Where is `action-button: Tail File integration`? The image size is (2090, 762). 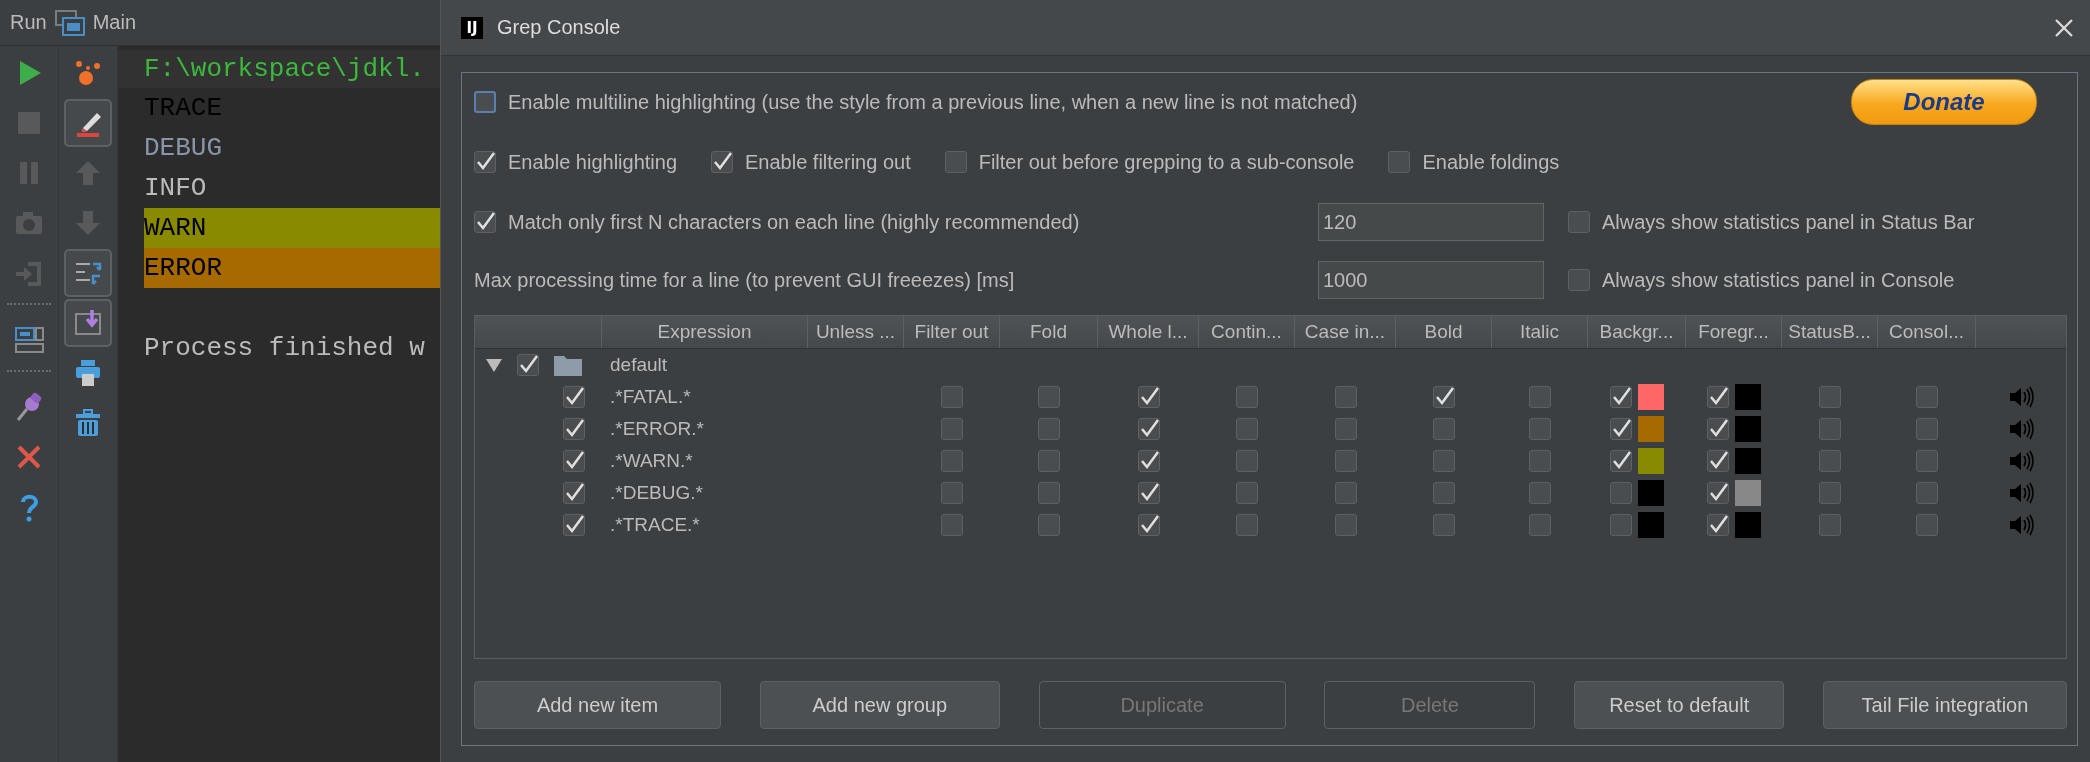 action-button: Tail File integration is located at coordinates (1945, 705).